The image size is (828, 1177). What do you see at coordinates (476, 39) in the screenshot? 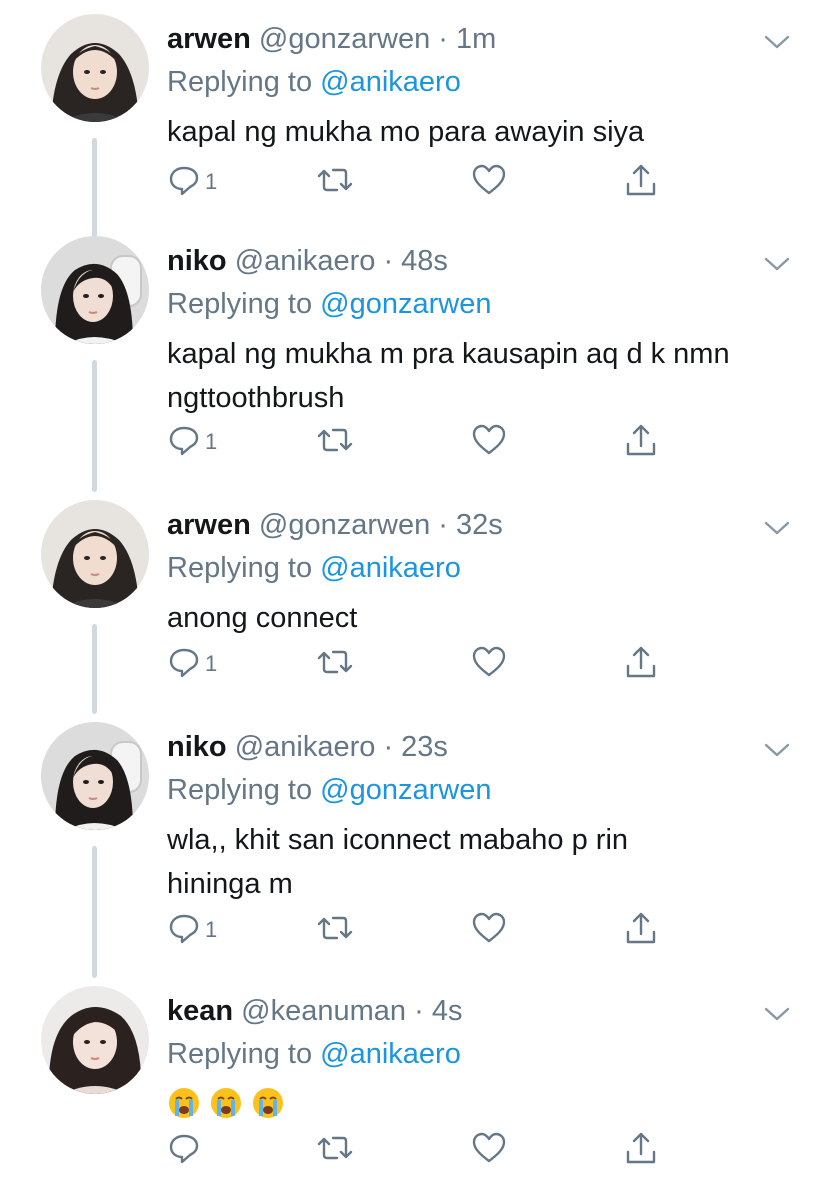
I see `timestamp: 1m` at bounding box center [476, 39].